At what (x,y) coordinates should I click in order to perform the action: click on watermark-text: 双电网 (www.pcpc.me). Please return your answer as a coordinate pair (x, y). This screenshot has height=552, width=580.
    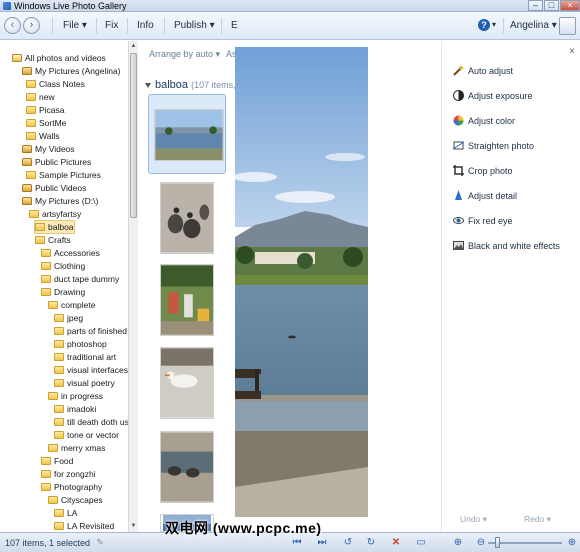
    Looking at the image, I should click on (243, 528).